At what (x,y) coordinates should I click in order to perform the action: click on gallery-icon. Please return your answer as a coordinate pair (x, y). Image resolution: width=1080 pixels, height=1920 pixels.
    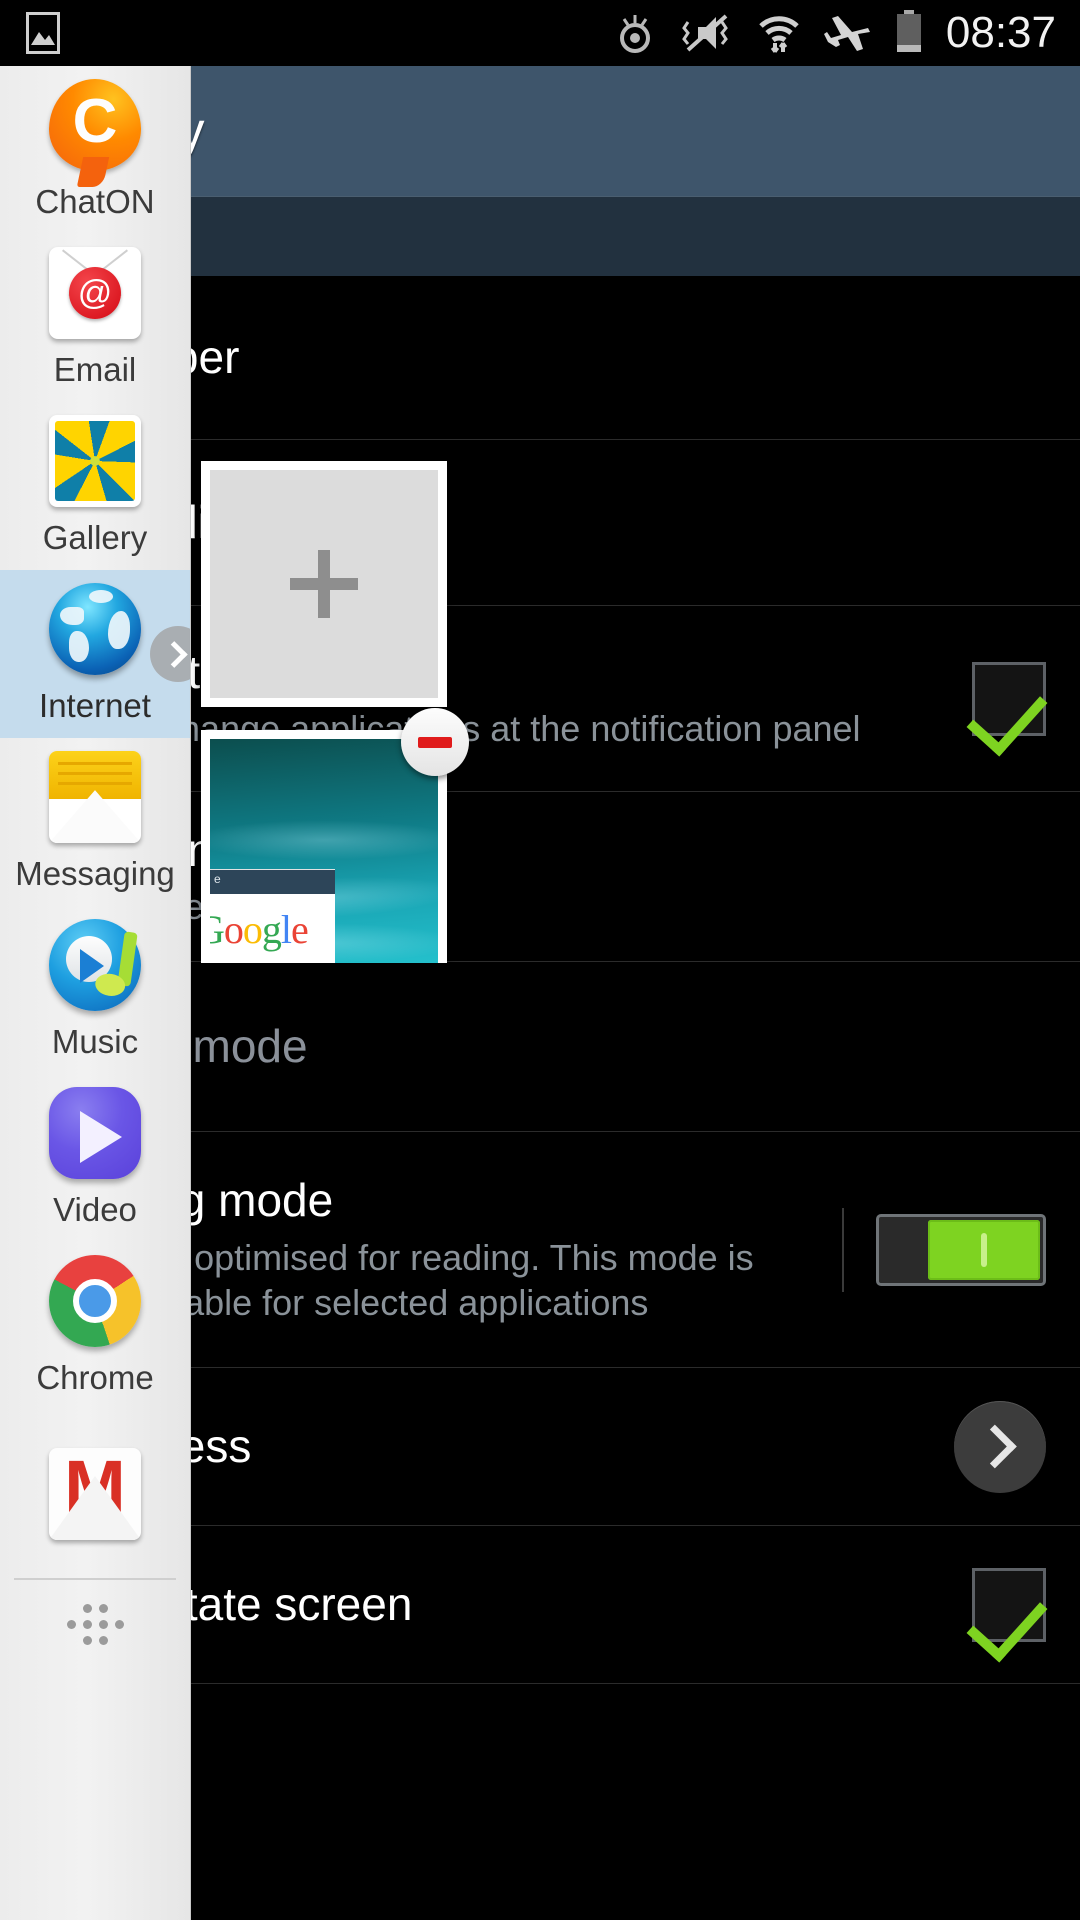
    Looking at the image, I should click on (95, 461).